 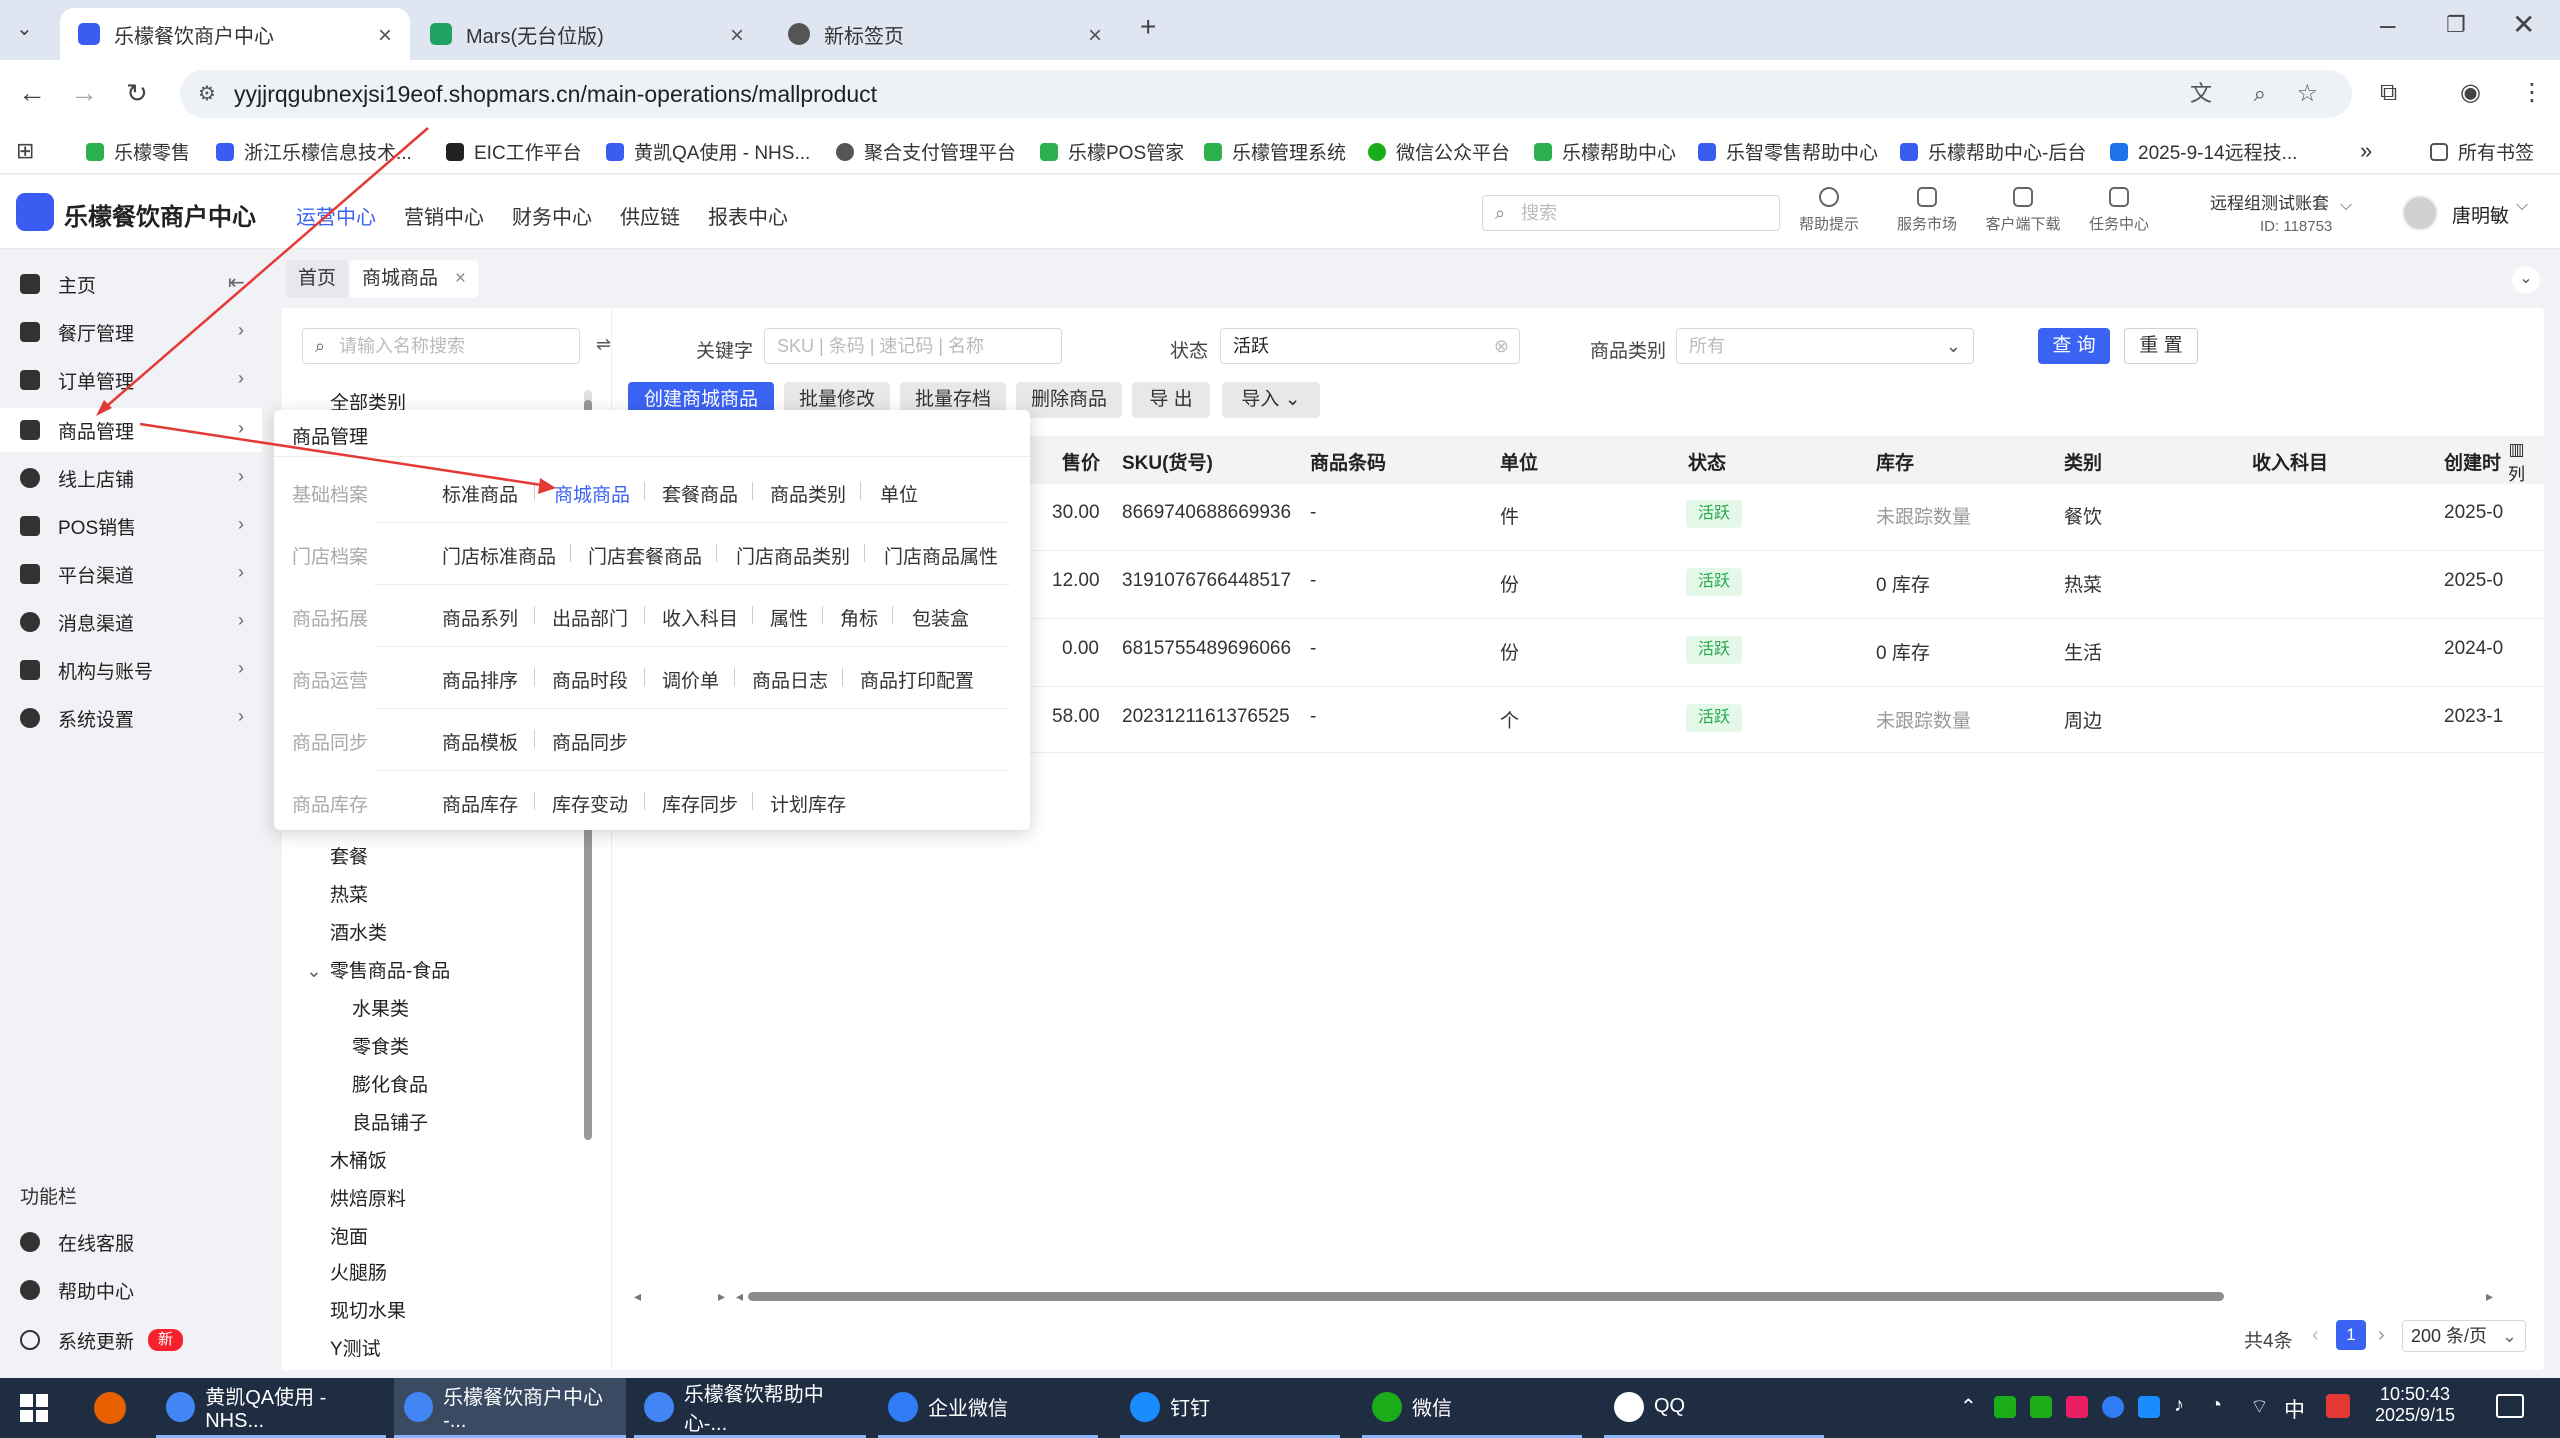 What do you see at coordinates (2338, 1406) in the screenshot?
I see `tray-sogou-icon` at bounding box center [2338, 1406].